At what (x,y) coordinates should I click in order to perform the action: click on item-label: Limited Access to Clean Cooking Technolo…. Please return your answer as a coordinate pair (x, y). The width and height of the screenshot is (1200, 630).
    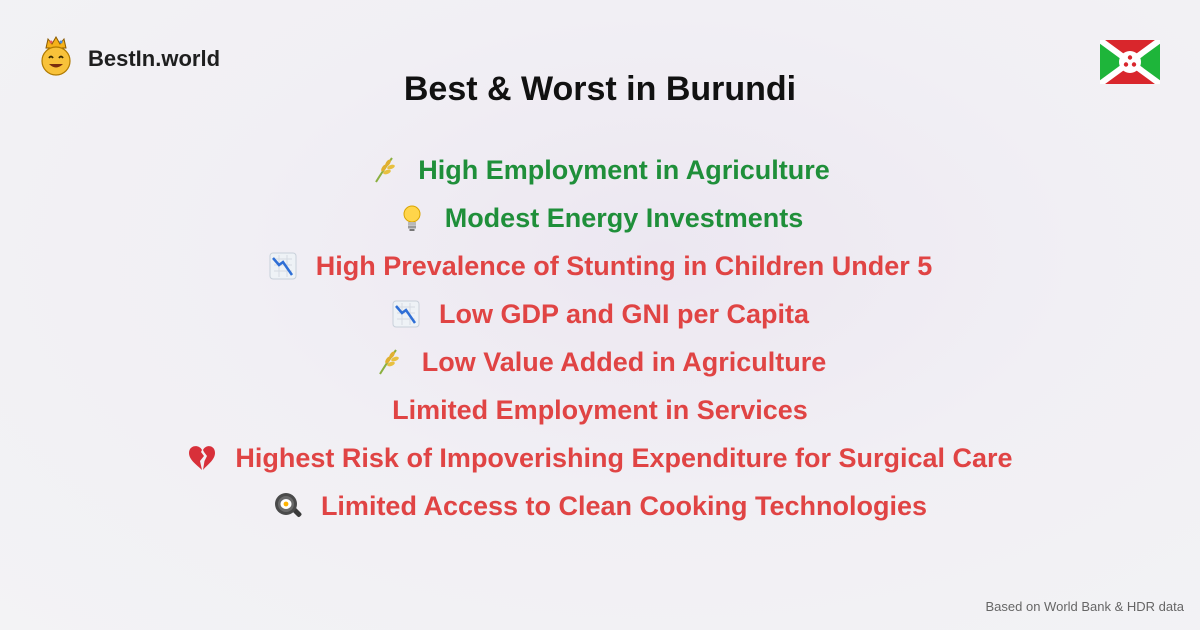
    Looking at the image, I should click on (624, 505).